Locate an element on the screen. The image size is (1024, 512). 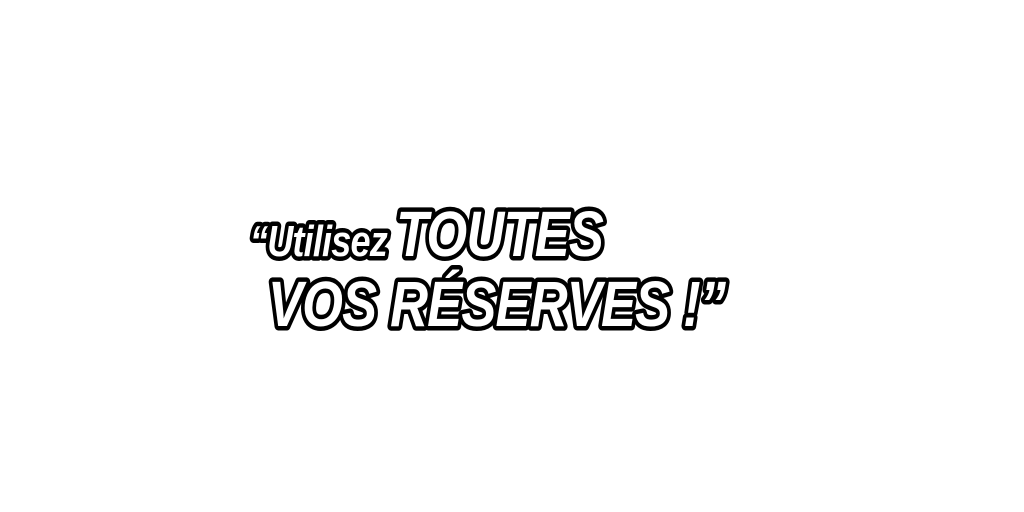
slogan-quote: “Utilisez TOUTES VOS RÉSERVES !” is located at coordinates (489, 269).